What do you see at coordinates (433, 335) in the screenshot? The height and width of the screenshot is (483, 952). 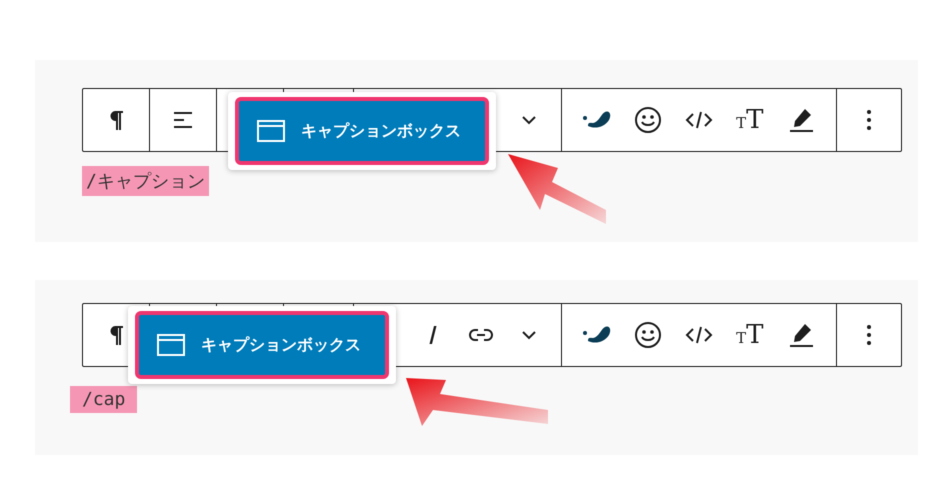 I see `italic-icon` at bounding box center [433, 335].